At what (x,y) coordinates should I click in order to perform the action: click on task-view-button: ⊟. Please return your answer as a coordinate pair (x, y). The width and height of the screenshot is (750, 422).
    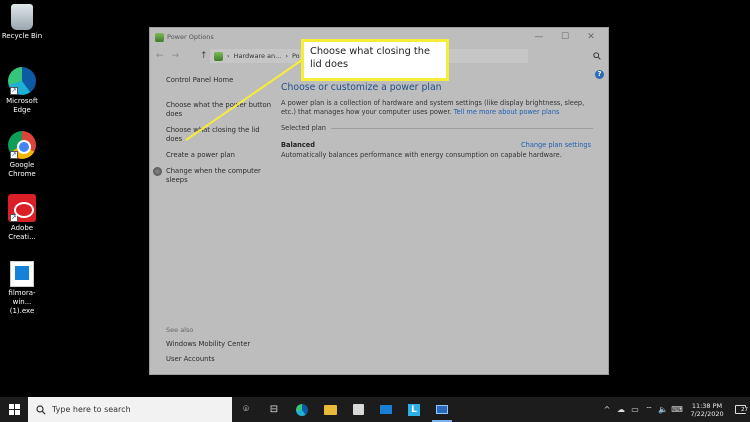
    Looking at the image, I should click on (274, 409).